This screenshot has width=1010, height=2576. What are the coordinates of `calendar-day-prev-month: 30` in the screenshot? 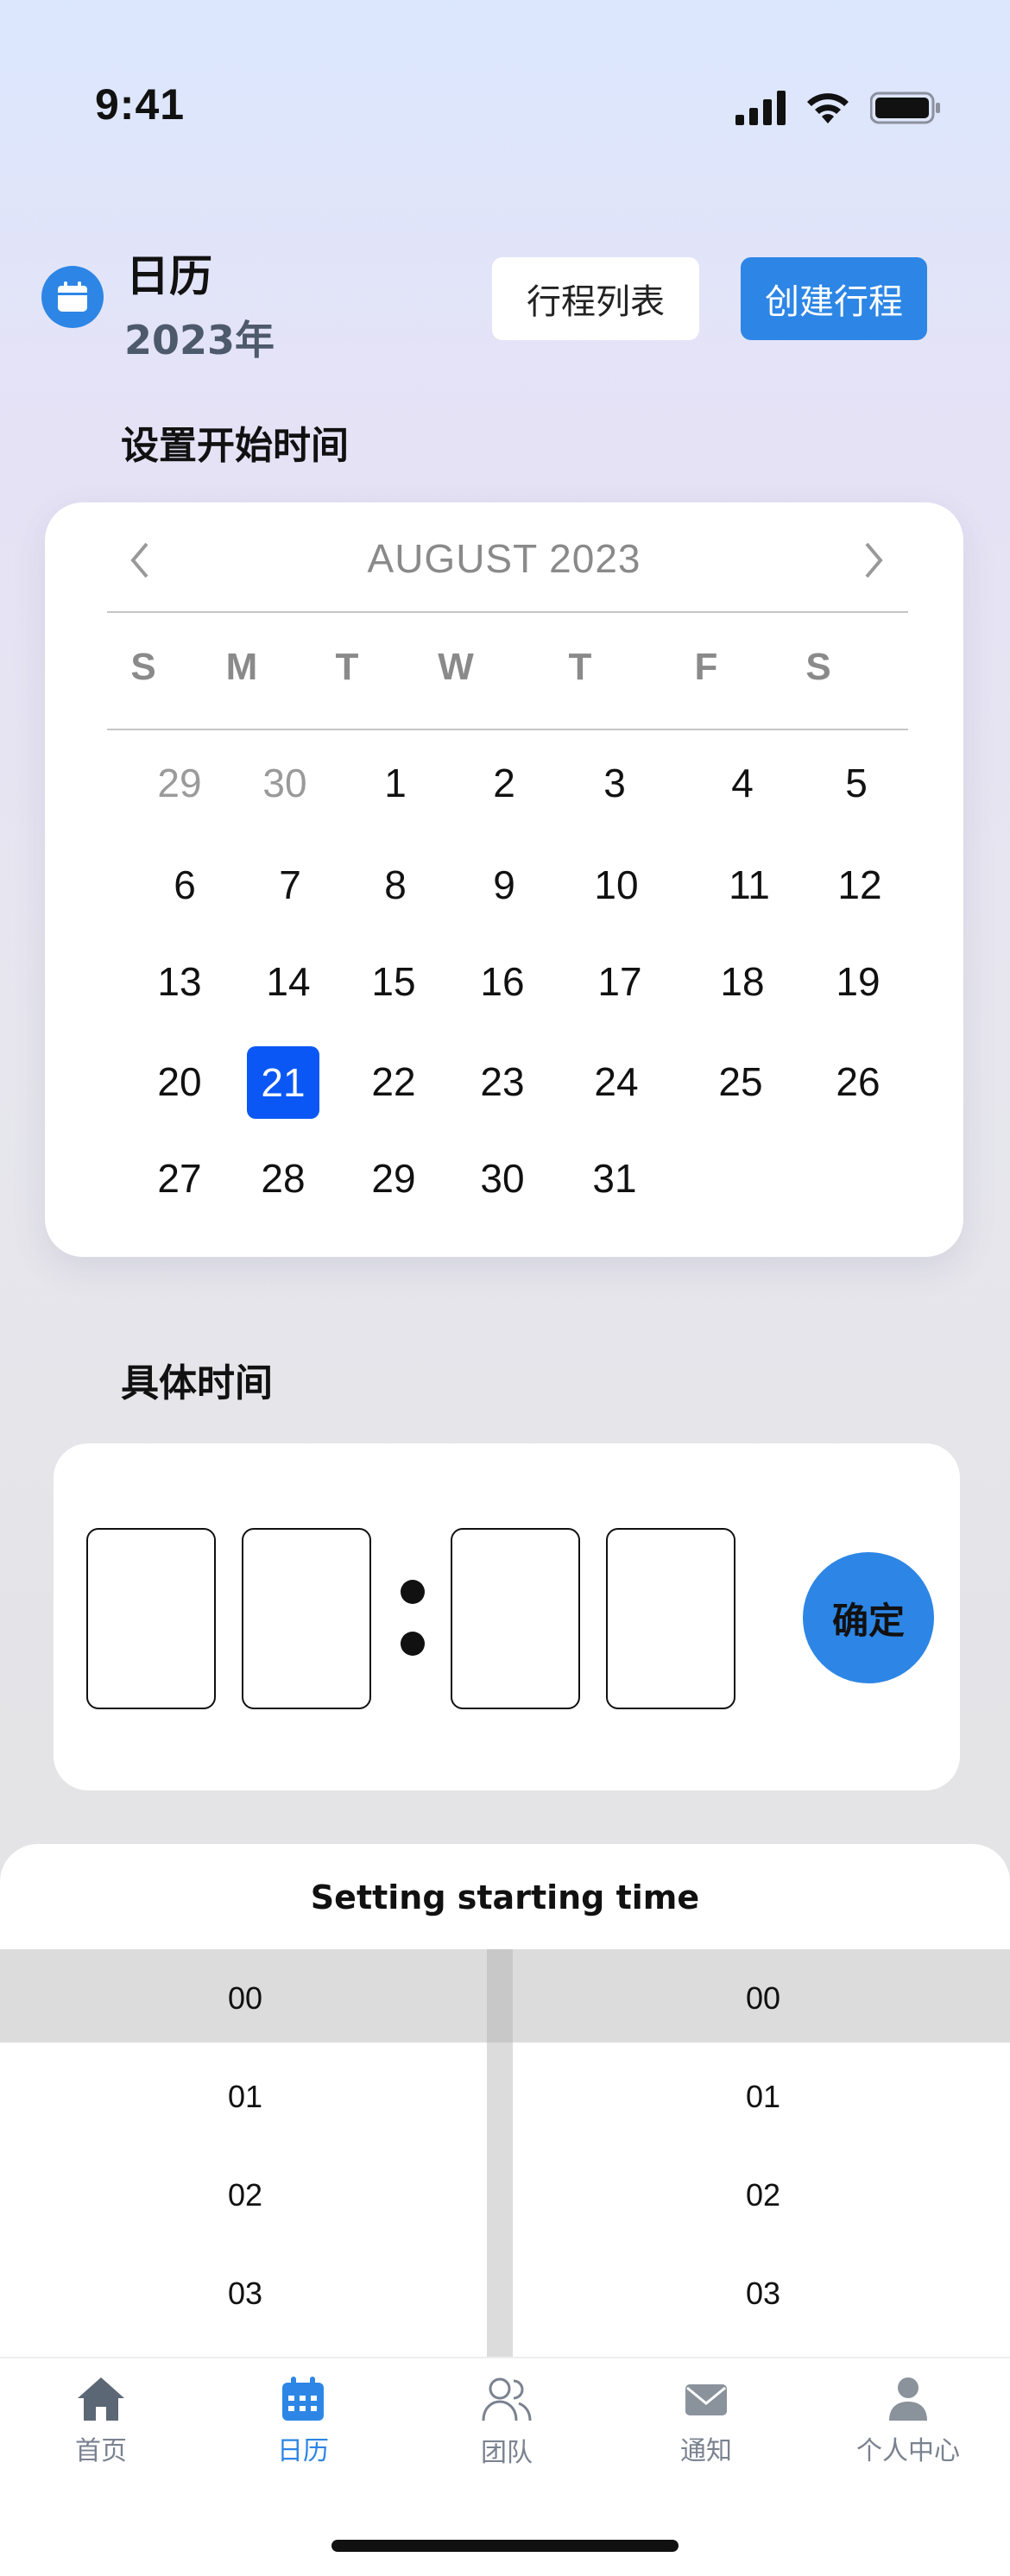 It's located at (285, 783).